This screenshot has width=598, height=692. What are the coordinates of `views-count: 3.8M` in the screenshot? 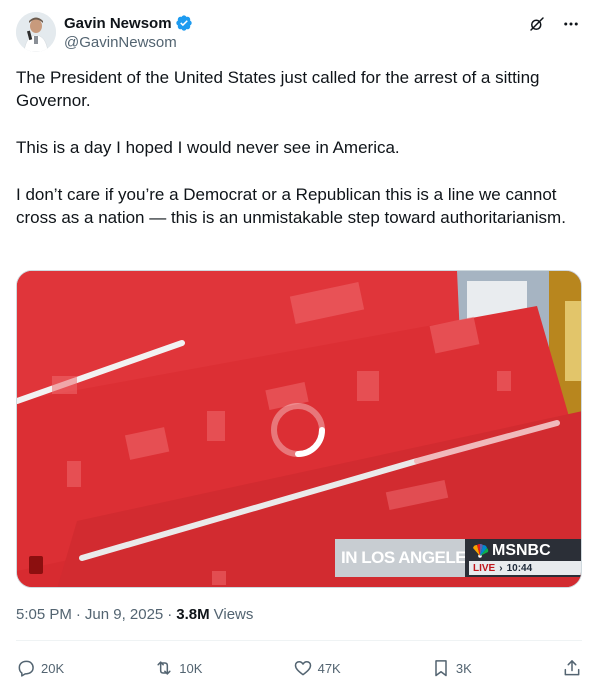 It's located at (193, 614).